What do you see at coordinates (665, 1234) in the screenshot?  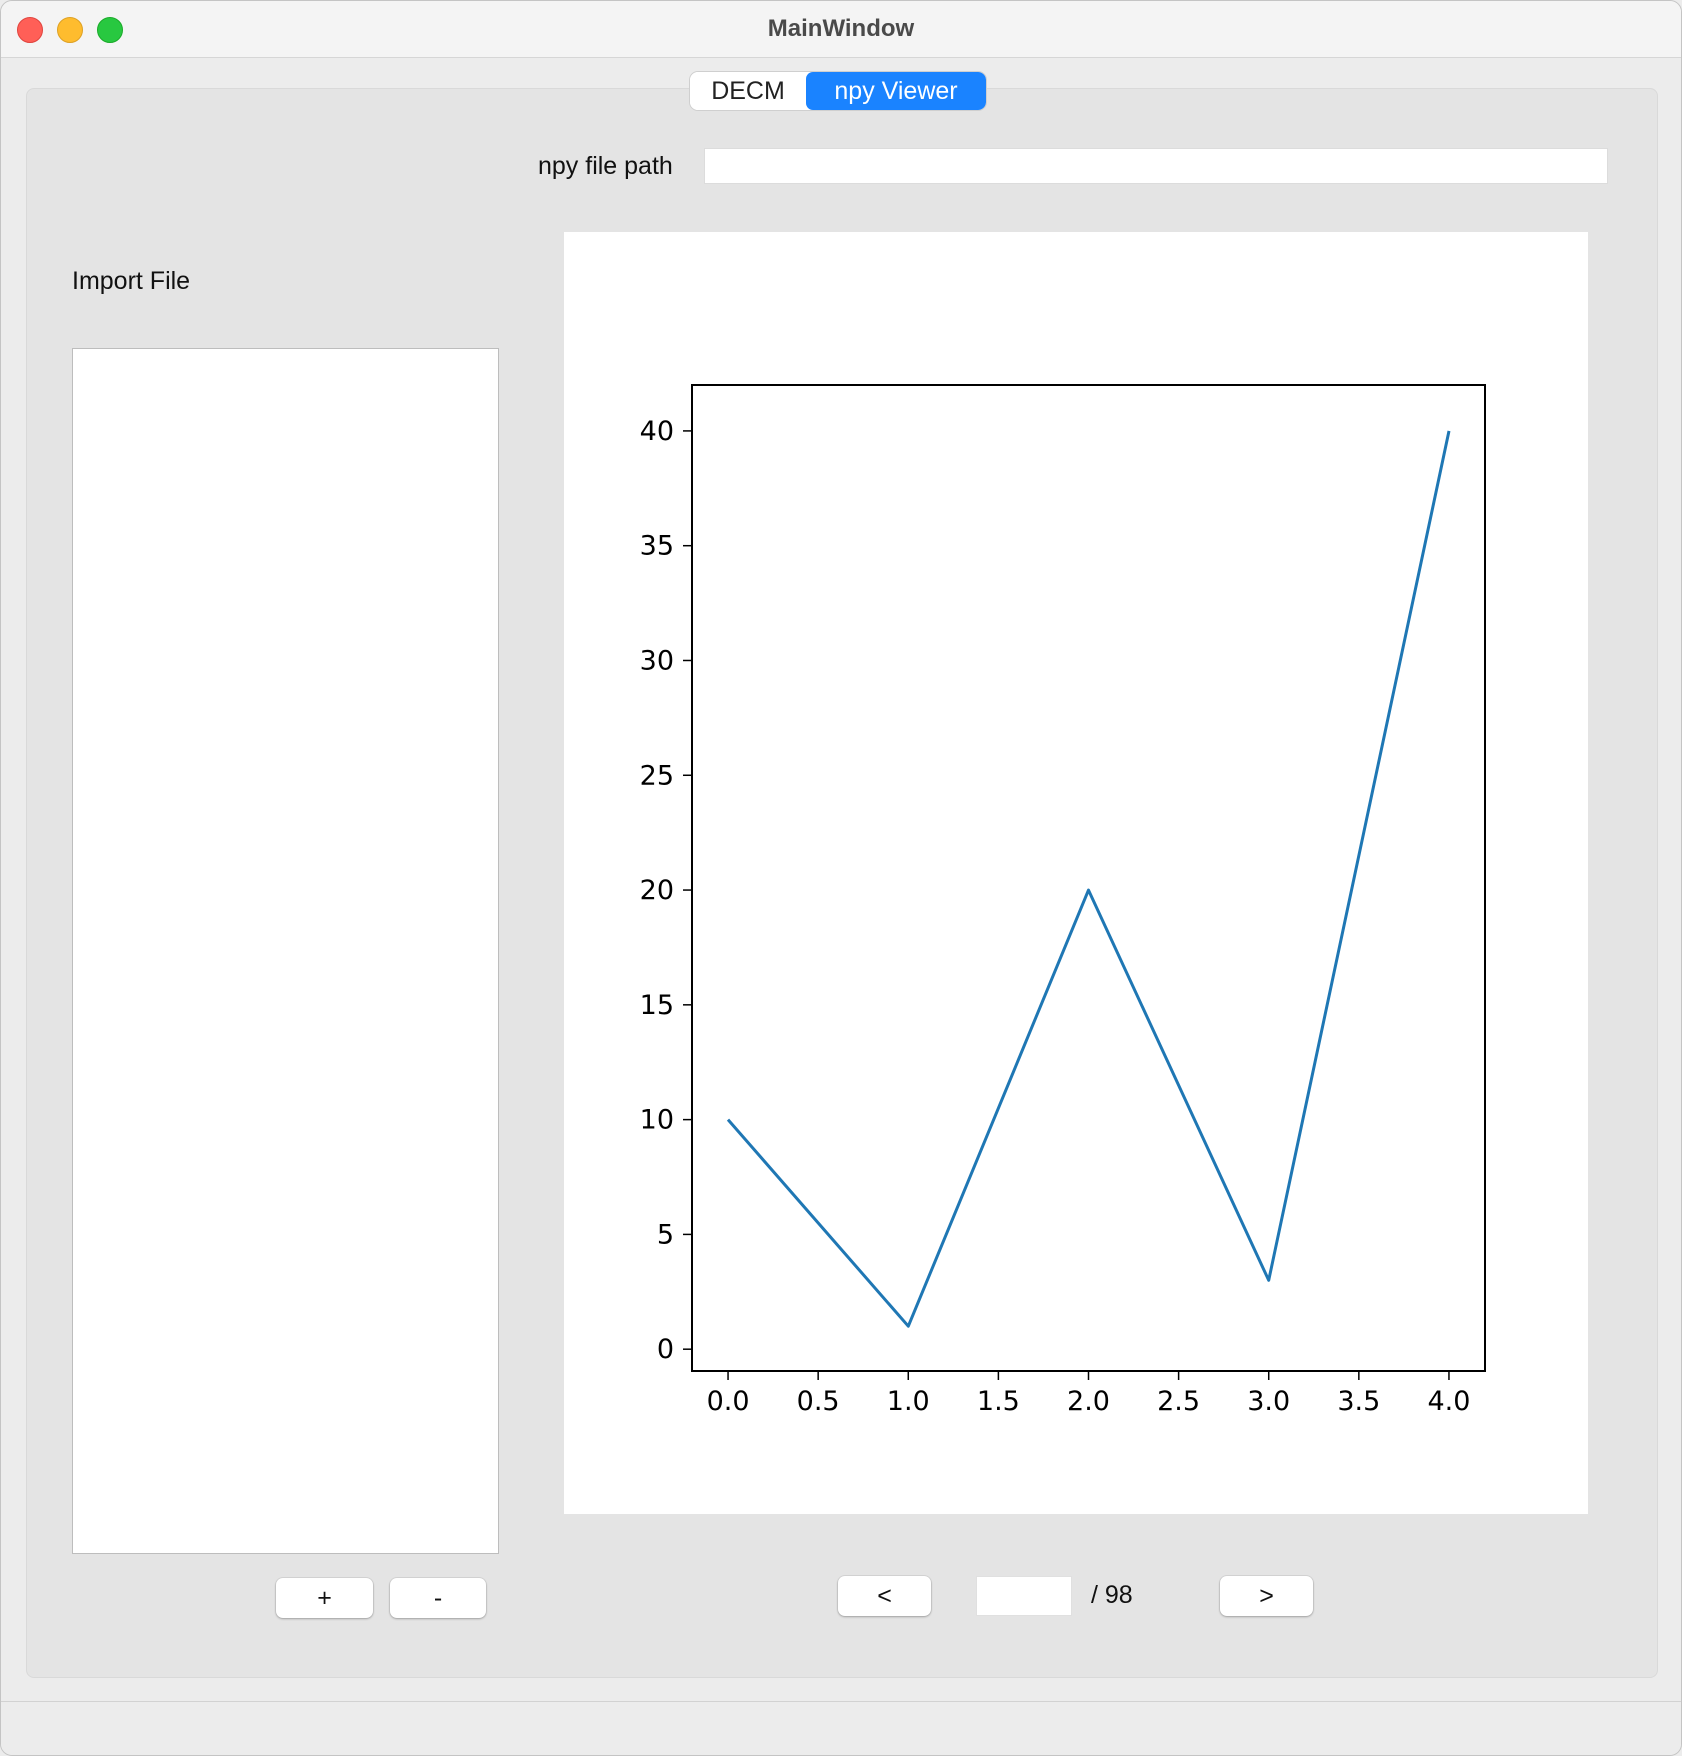 I see `y-tick-label: 5` at bounding box center [665, 1234].